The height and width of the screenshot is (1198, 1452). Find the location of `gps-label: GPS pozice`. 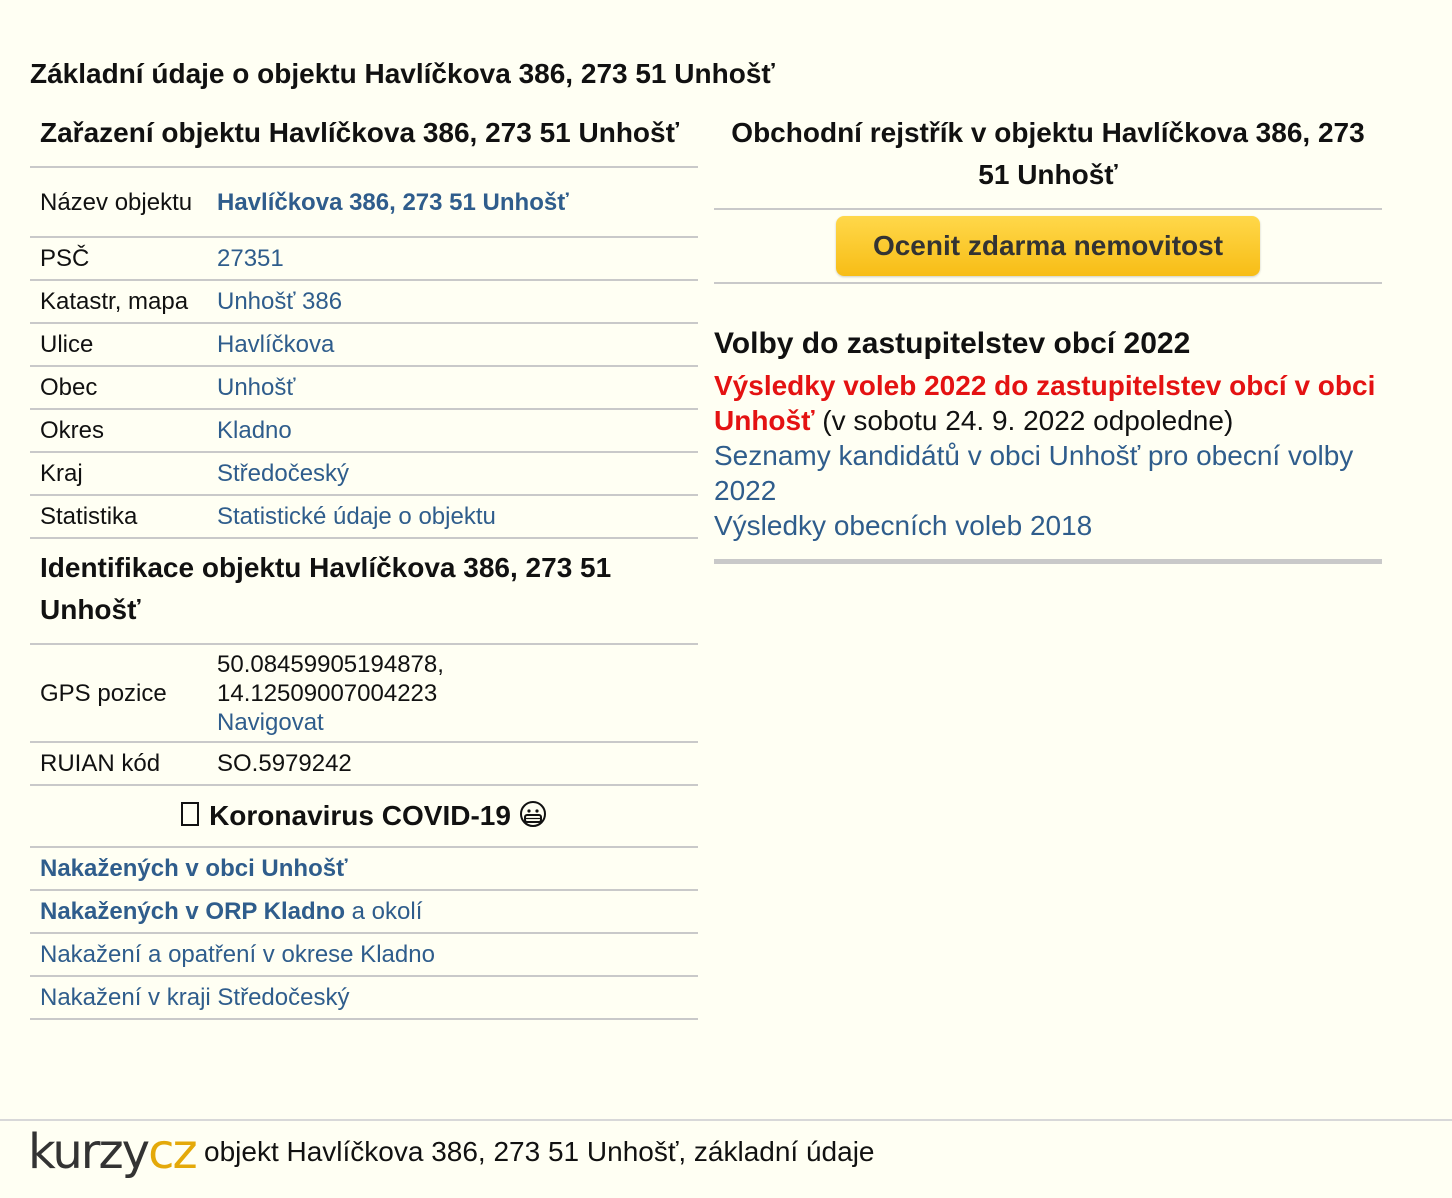

gps-label: GPS pozice is located at coordinates (118, 692).